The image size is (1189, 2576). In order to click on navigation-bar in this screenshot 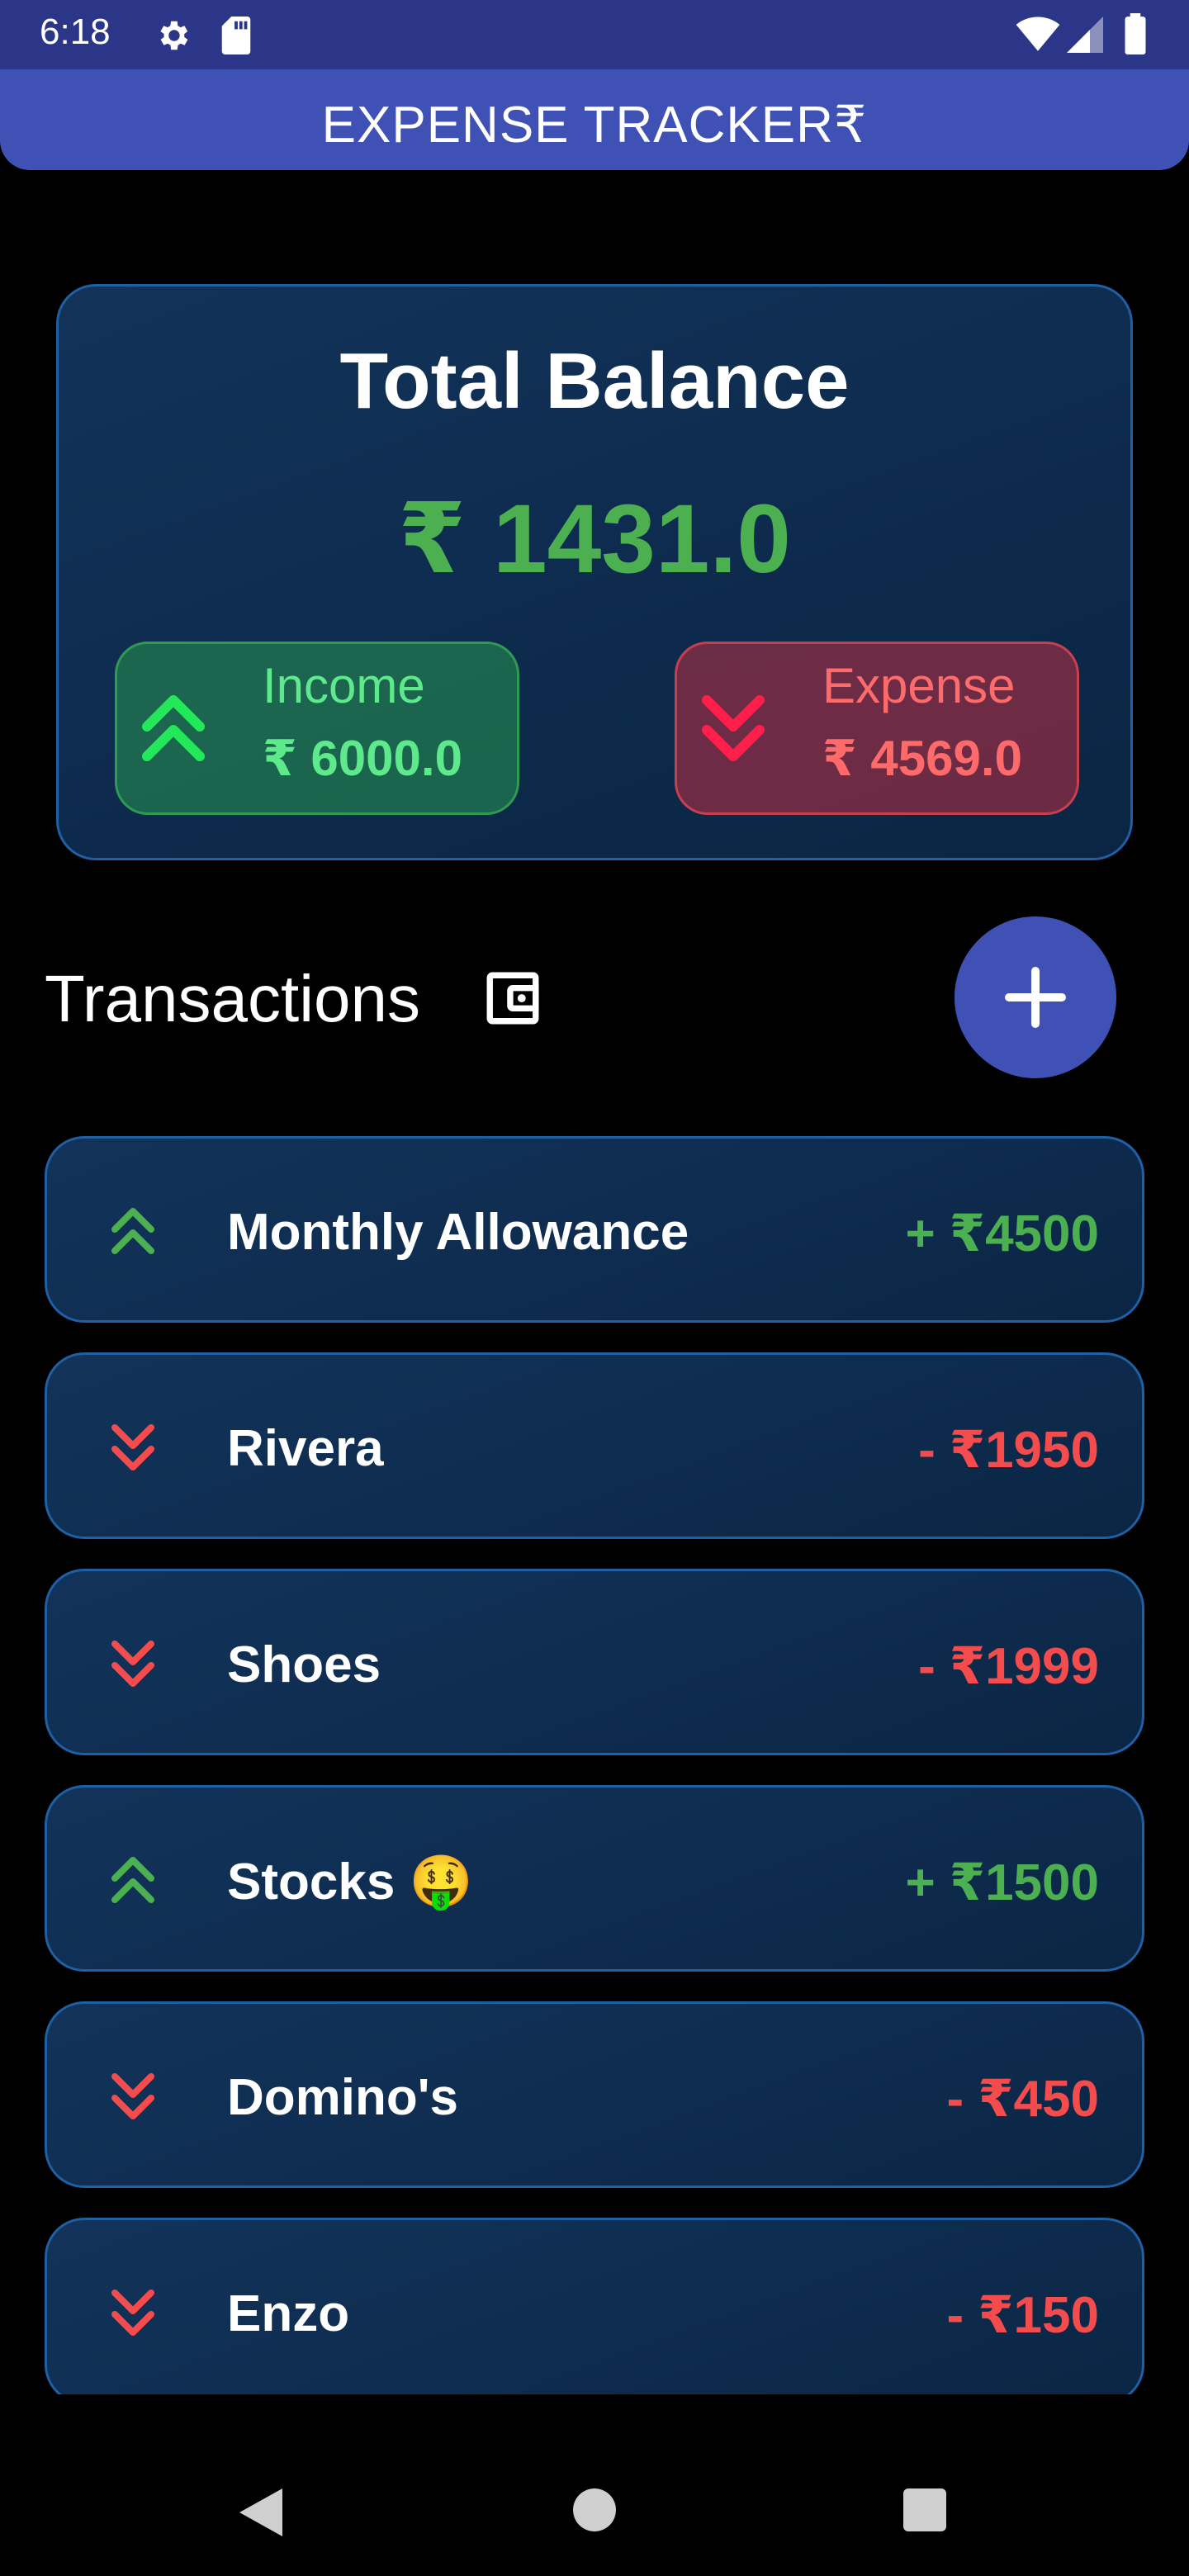, I will do `click(594, 2485)`.